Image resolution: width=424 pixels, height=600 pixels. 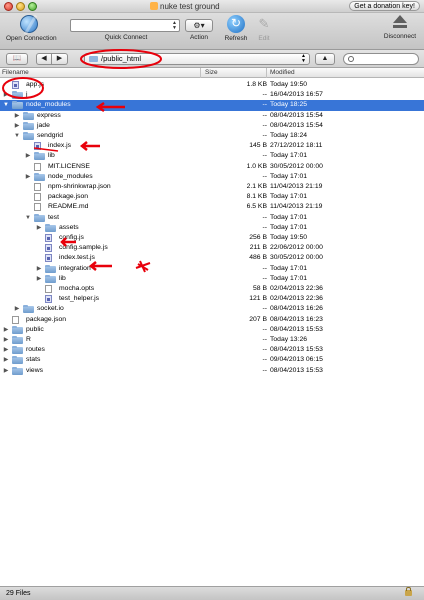 I want to click on file-row: app.js 1.8 KB Today 19:50, so click(x=212, y=85).